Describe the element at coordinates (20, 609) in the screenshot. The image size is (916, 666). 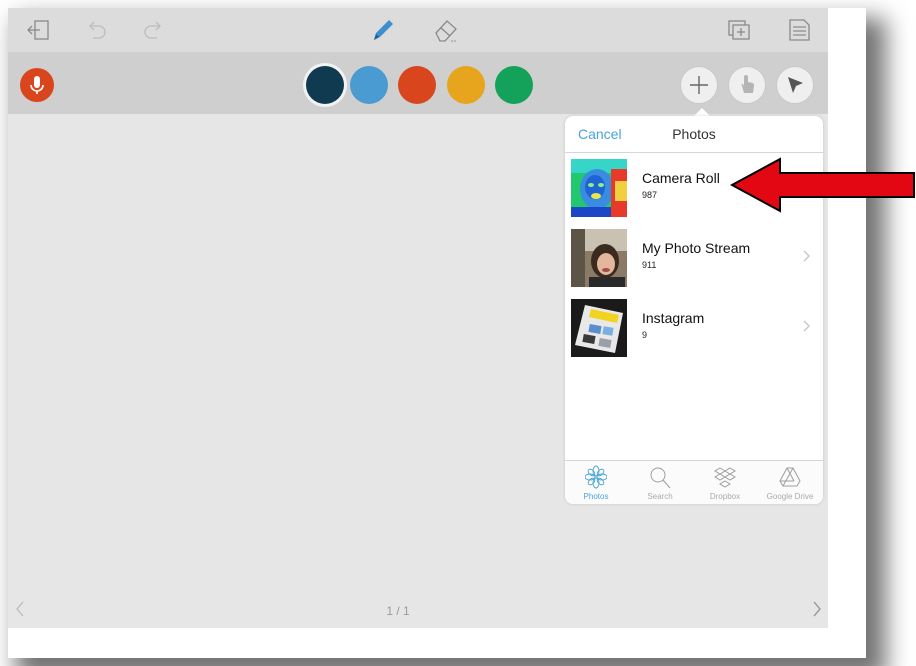
I see `previous-page-icon` at that location.